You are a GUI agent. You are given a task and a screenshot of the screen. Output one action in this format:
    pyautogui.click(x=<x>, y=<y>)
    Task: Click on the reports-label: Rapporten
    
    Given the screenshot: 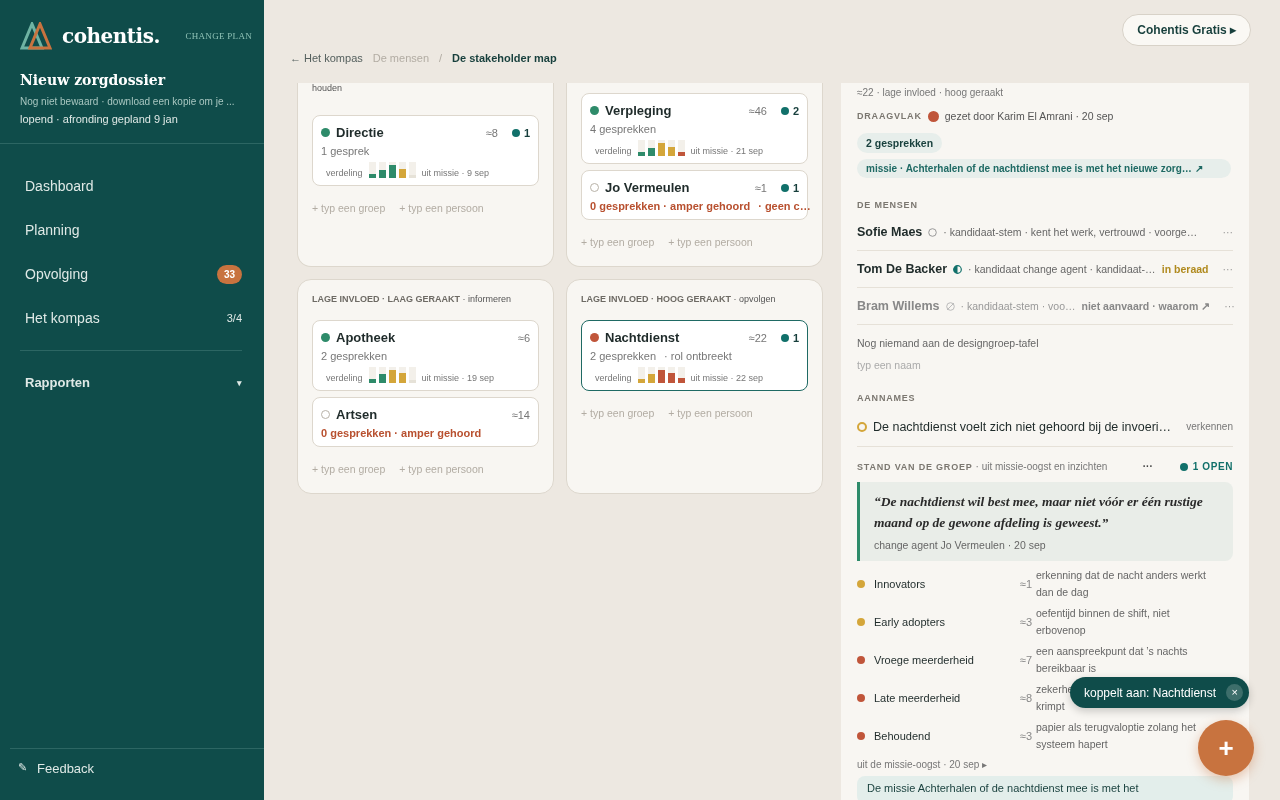 What is the action you would take?
    pyautogui.click(x=57, y=382)
    